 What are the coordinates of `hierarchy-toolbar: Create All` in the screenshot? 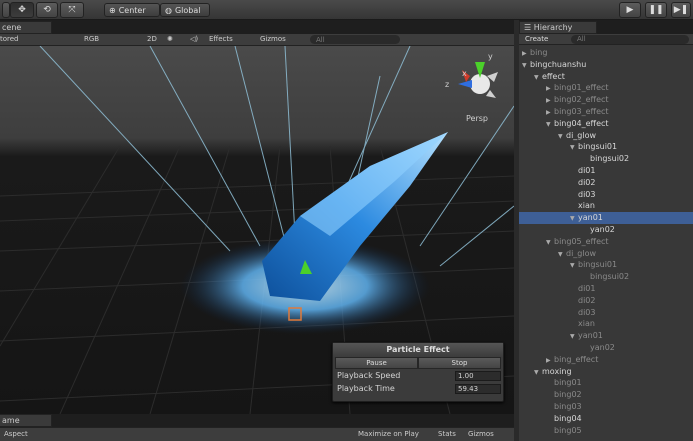 It's located at (606, 39).